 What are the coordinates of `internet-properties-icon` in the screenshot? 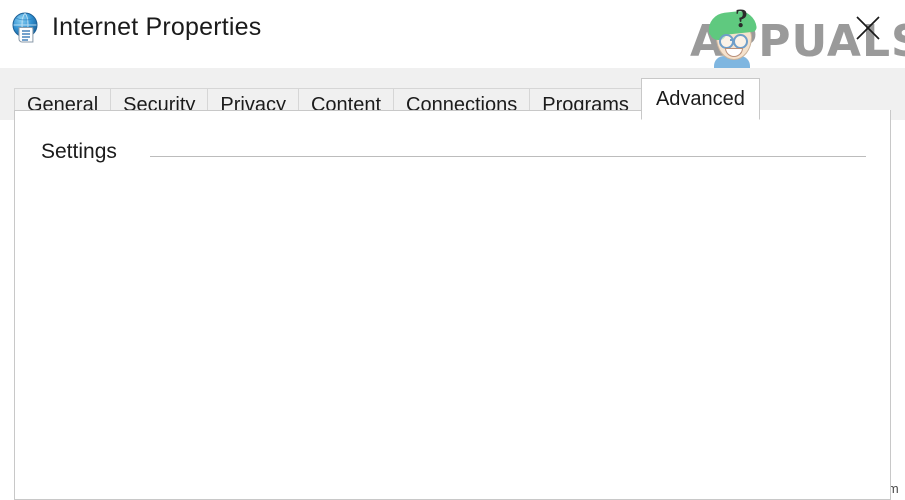 It's located at (27, 28).